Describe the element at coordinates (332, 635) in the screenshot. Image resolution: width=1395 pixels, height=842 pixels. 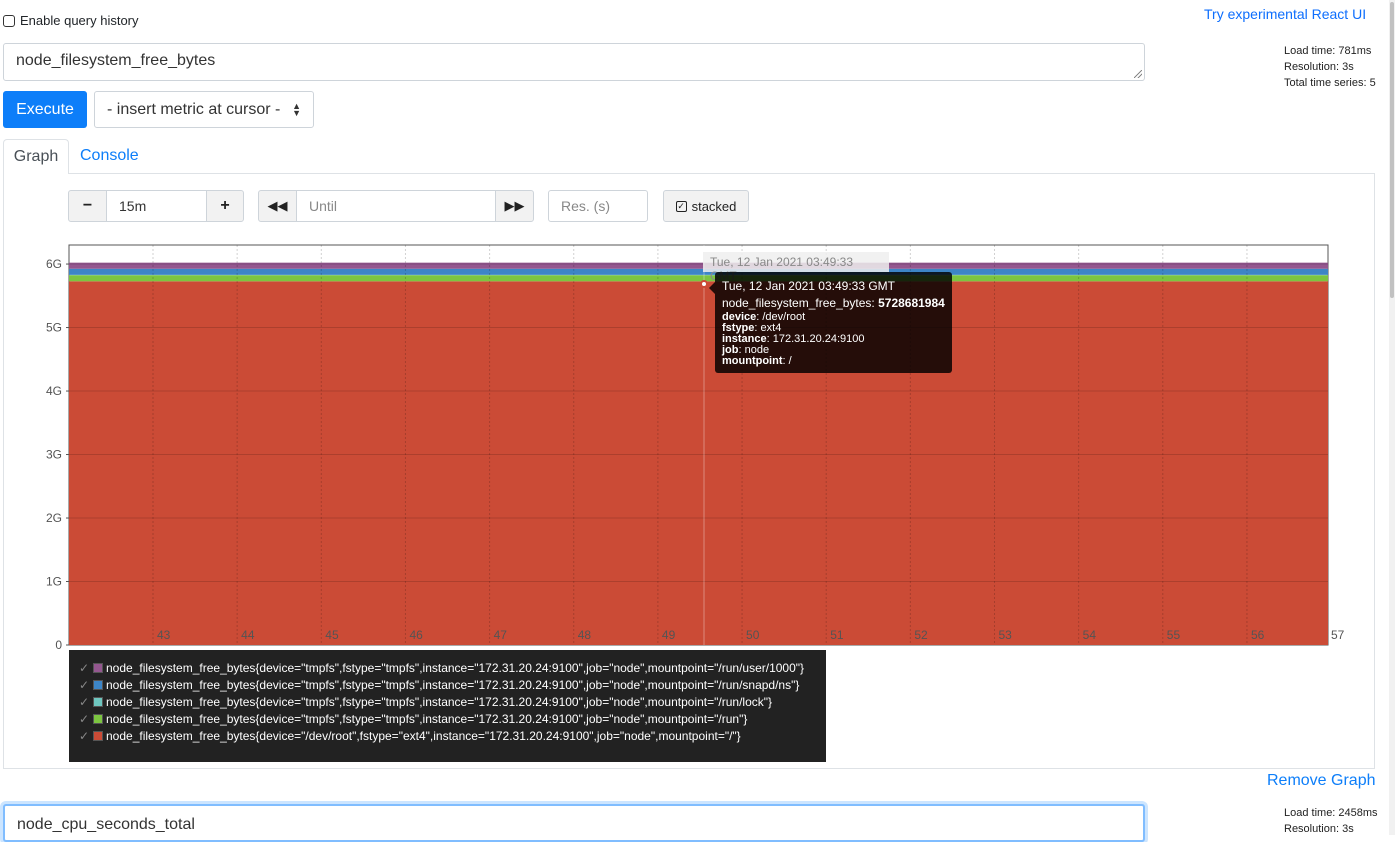
I see `x-tick-label: 45` at that location.